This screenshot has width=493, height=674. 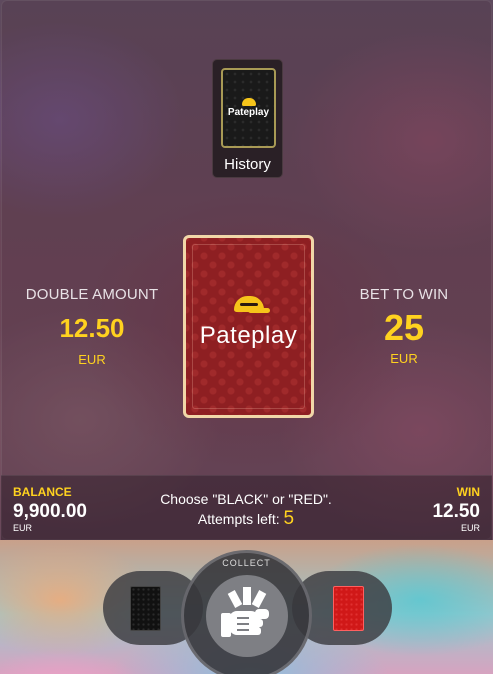 I want to click on win-label: WIN, so click(x=468, y=492).